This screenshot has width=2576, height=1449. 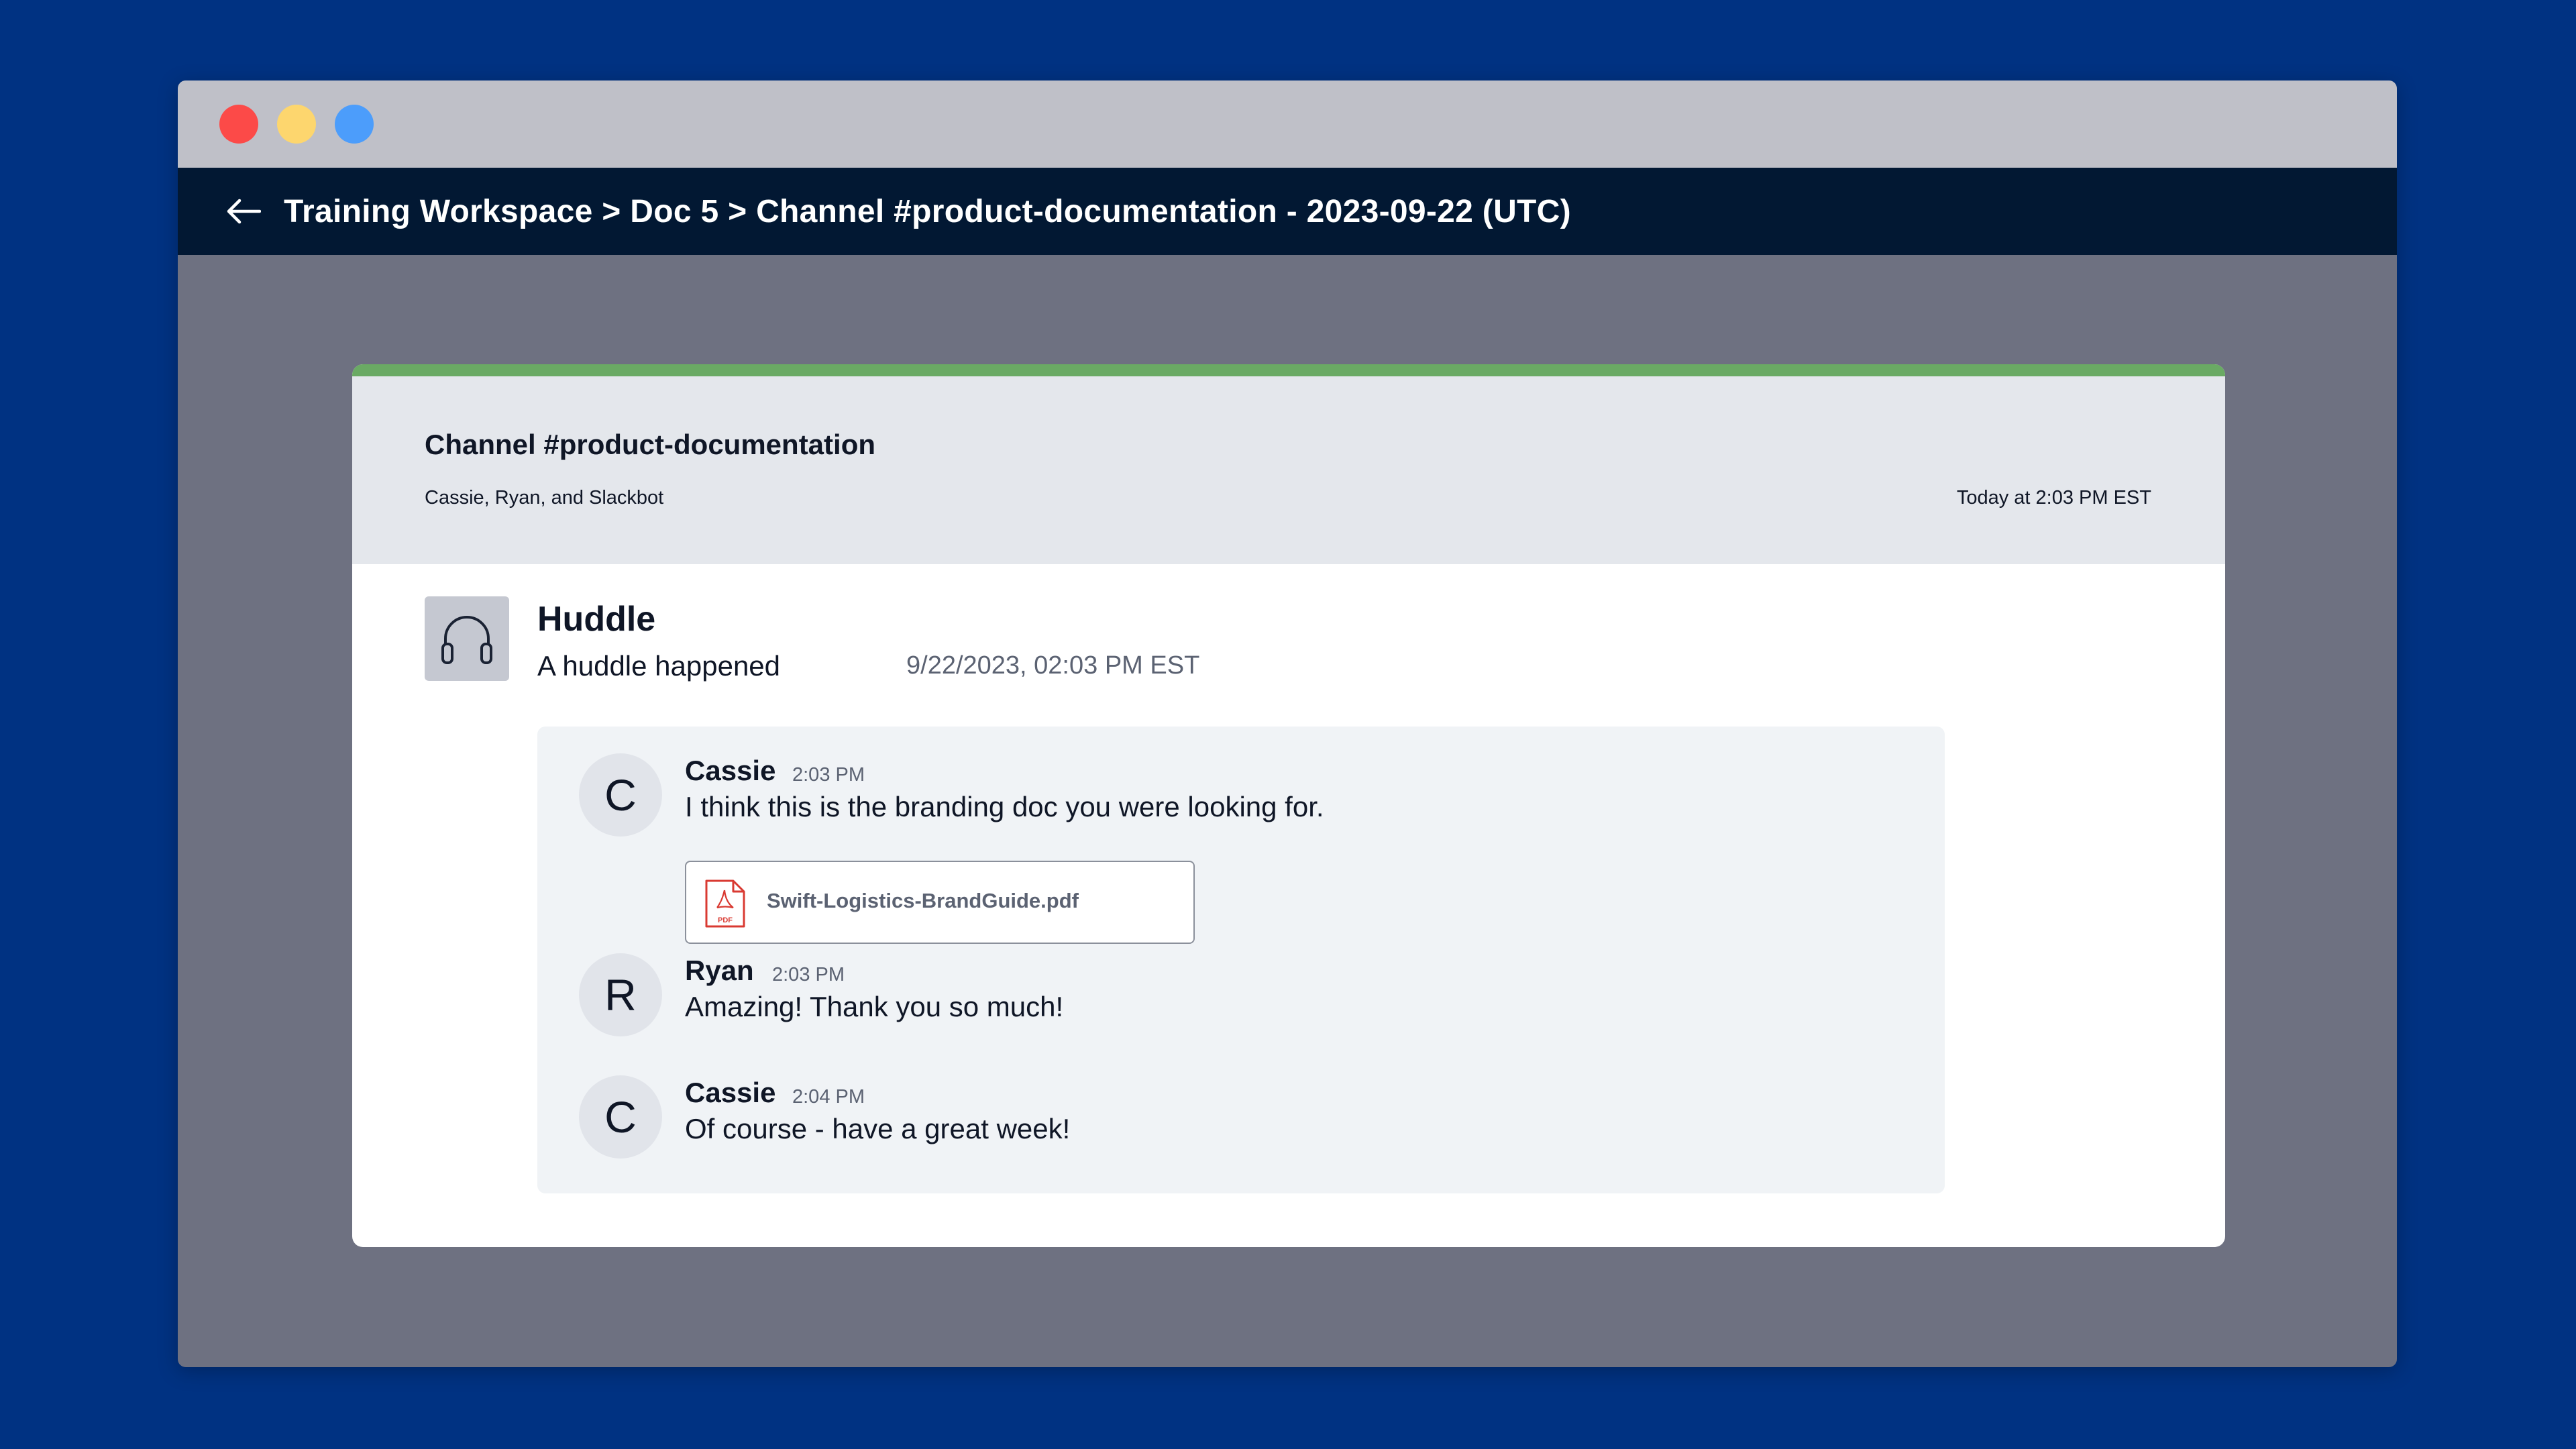 I want to click on message-author: Ryan, so click(x=719, y=970).